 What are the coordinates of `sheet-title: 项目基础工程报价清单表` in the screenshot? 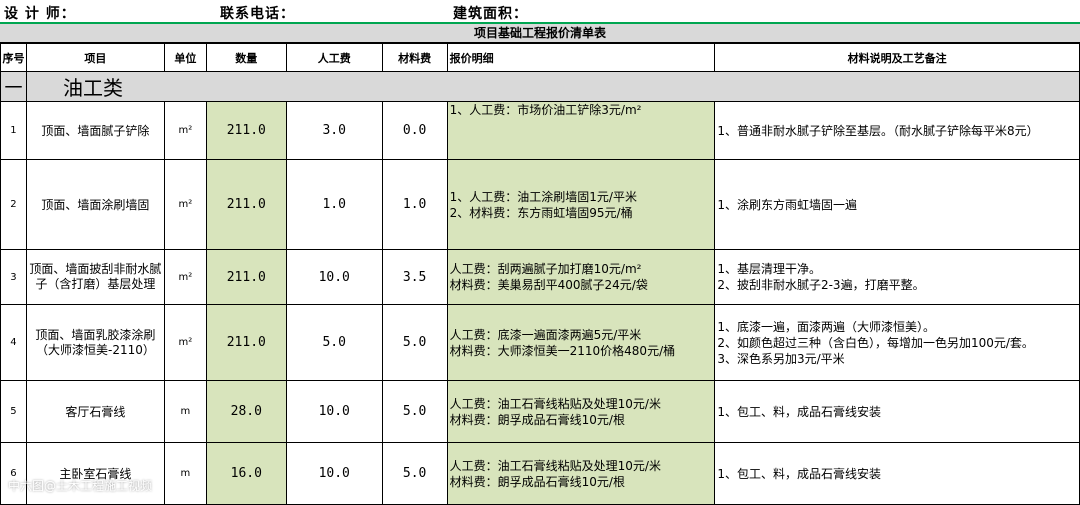 It's located at (540, 33).